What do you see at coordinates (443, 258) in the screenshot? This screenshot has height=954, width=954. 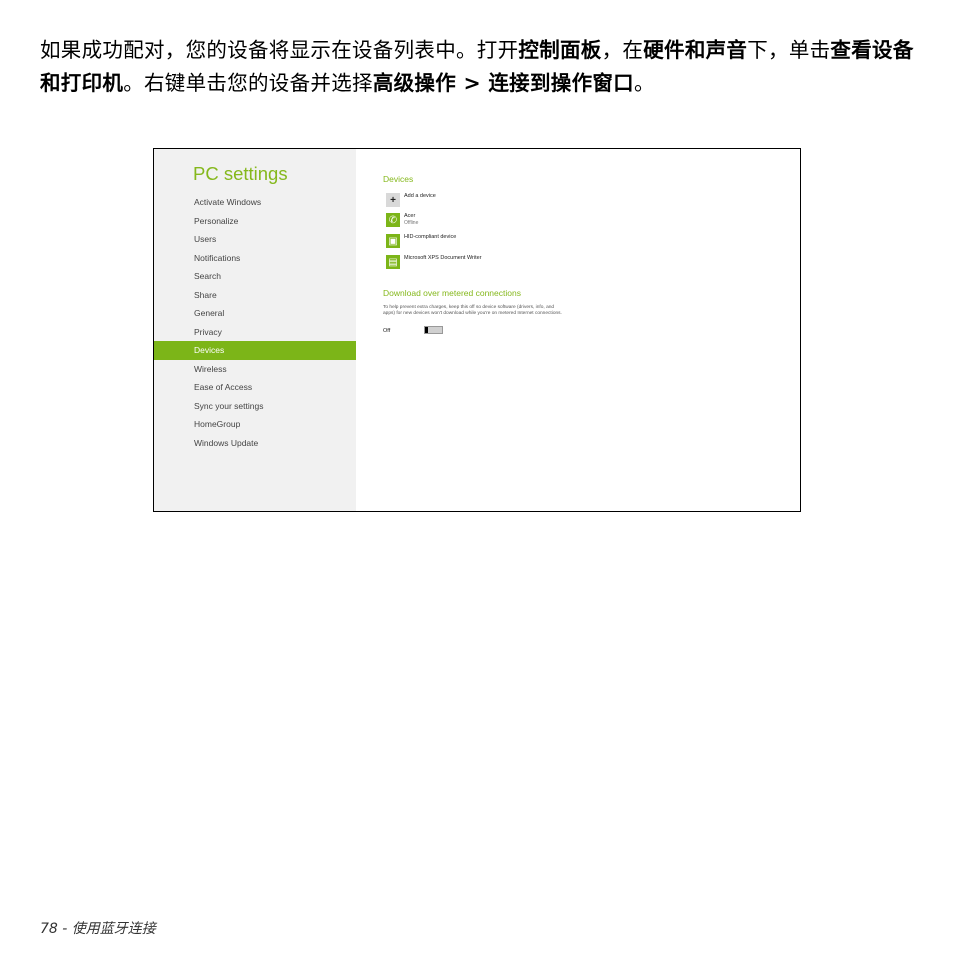 I see `device-name: Microsoft XPS Document Writer` at bounding box center [443, 258].